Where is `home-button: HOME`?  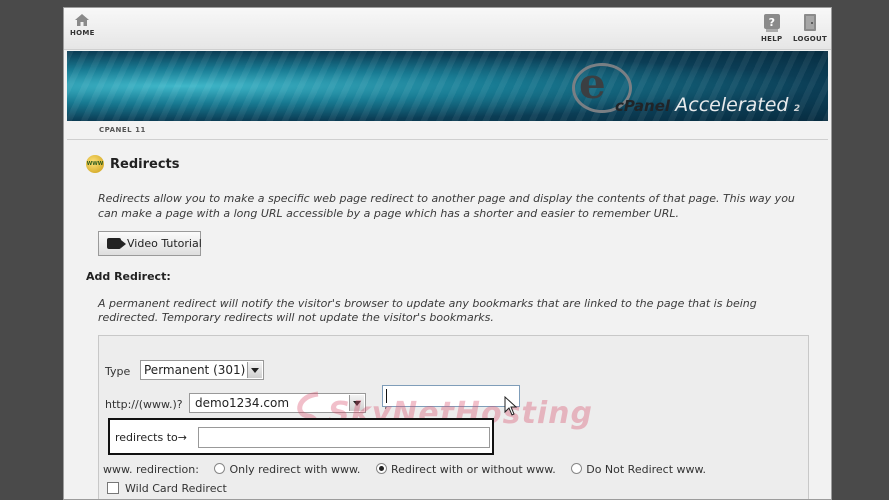 home-button: HOME is located at coordinates (82, 25).